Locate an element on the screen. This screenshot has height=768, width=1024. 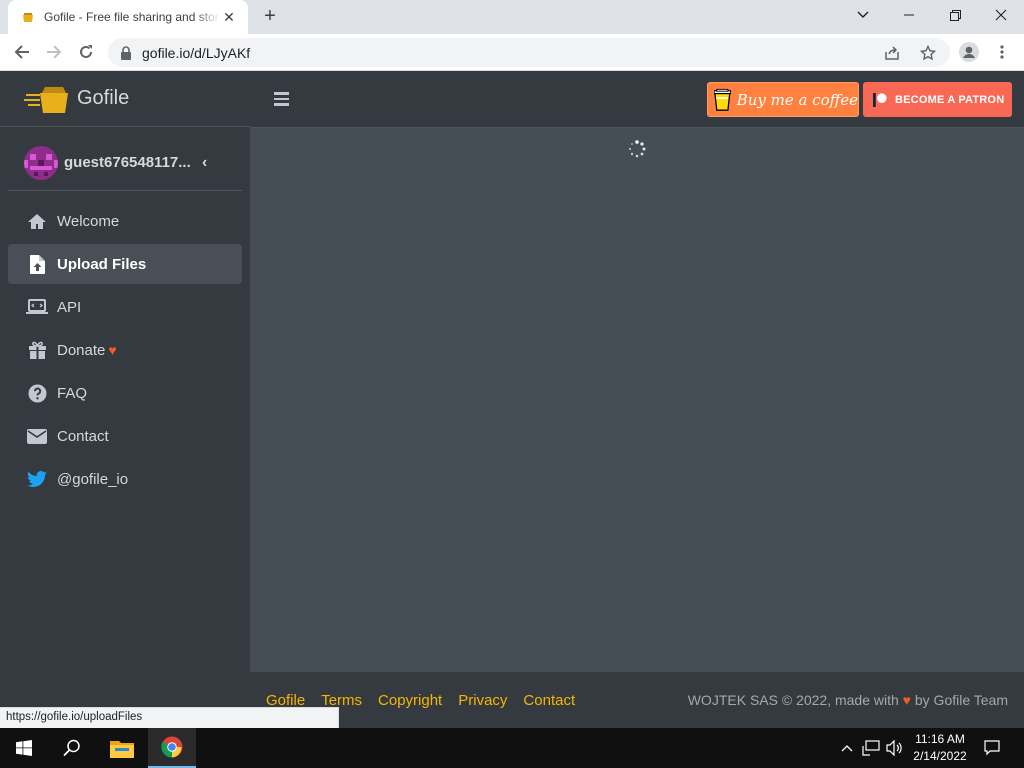
top-navbar: Buy me a coffee BECOME A PATRON is located at coordinates (637, 99).